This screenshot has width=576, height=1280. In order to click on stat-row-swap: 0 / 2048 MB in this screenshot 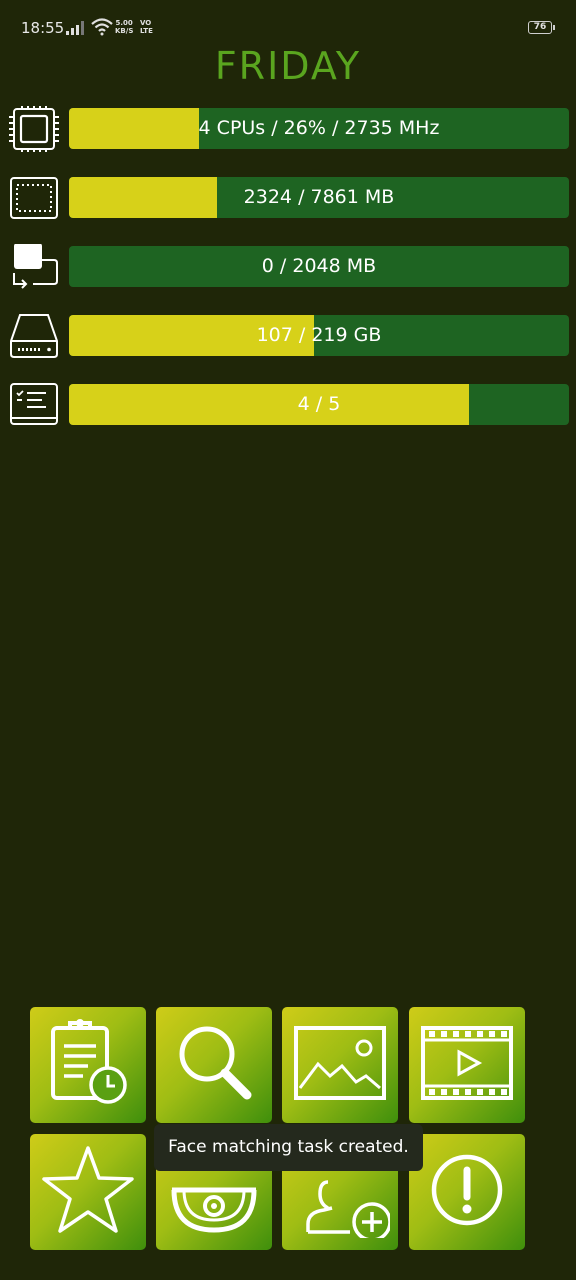, I will do `click(288, 266)`.